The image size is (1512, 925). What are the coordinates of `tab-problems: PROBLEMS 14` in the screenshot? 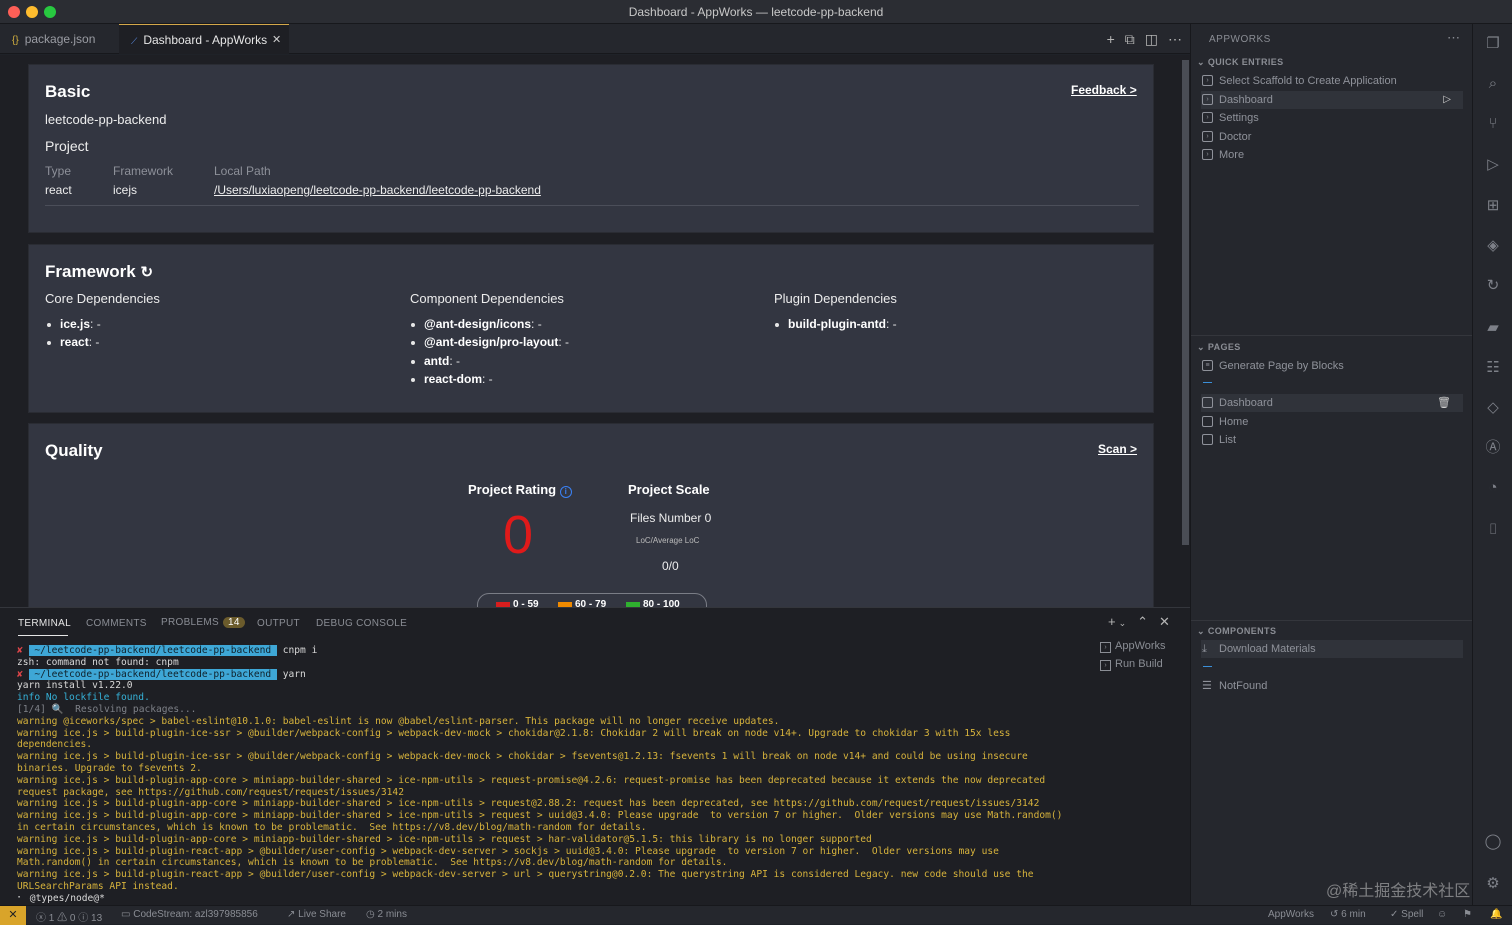 It's located at (203, 622).